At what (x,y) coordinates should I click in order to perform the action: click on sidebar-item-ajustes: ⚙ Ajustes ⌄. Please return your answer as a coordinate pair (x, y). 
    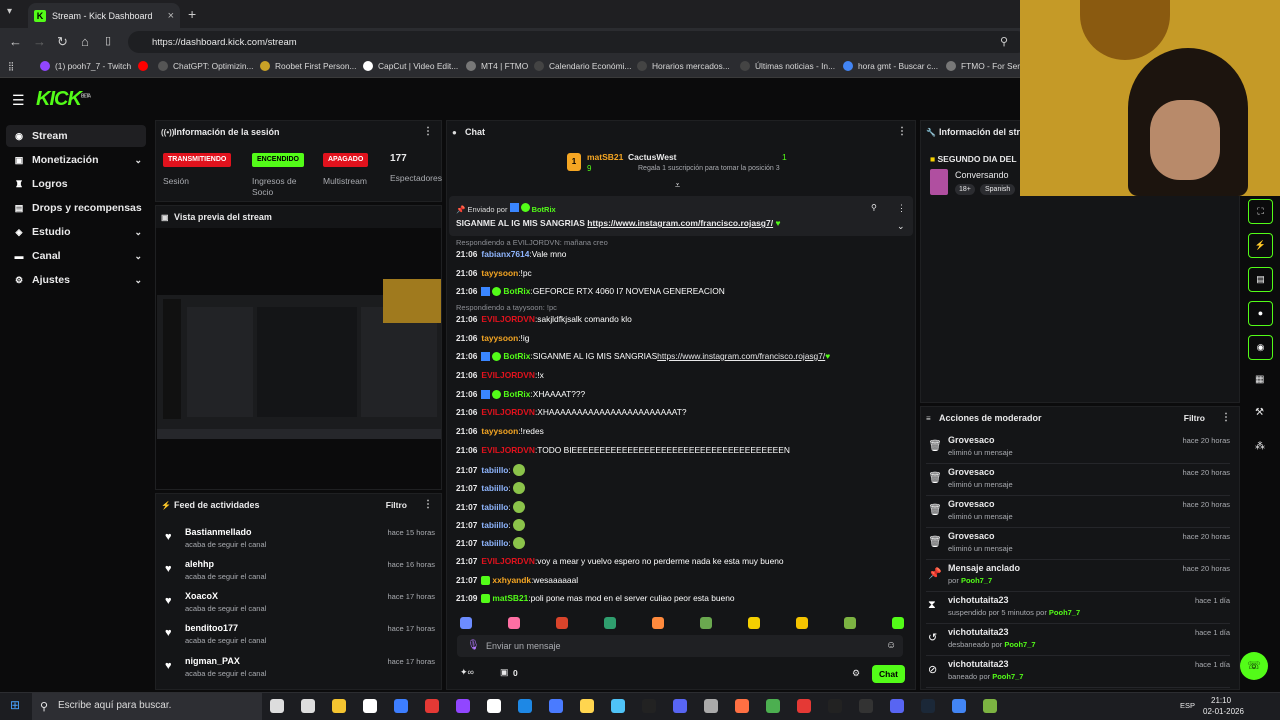
    Looking at the image, I should click on (76, 280).